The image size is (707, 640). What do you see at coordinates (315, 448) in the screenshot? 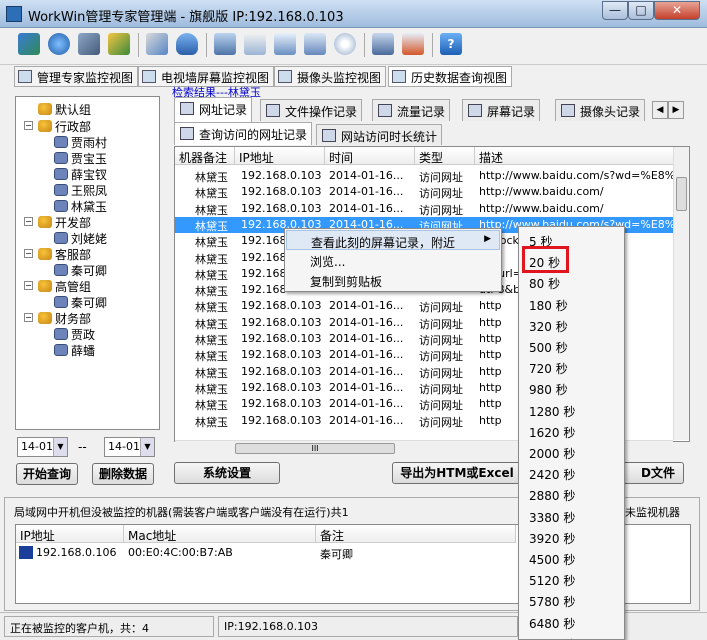
I see `scroll-thumb: III` at bounding box center [315, 448].